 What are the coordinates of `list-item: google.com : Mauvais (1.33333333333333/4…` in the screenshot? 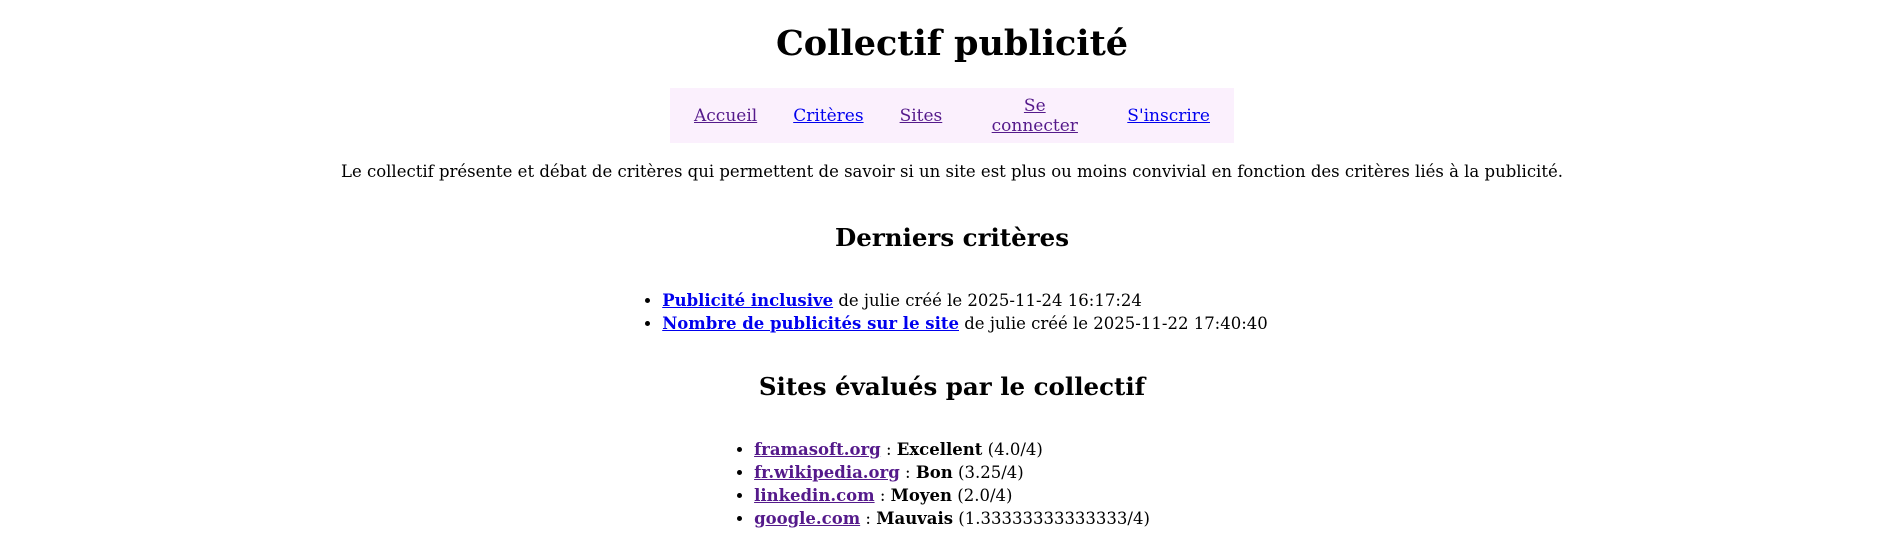 It's located at (952, 518).